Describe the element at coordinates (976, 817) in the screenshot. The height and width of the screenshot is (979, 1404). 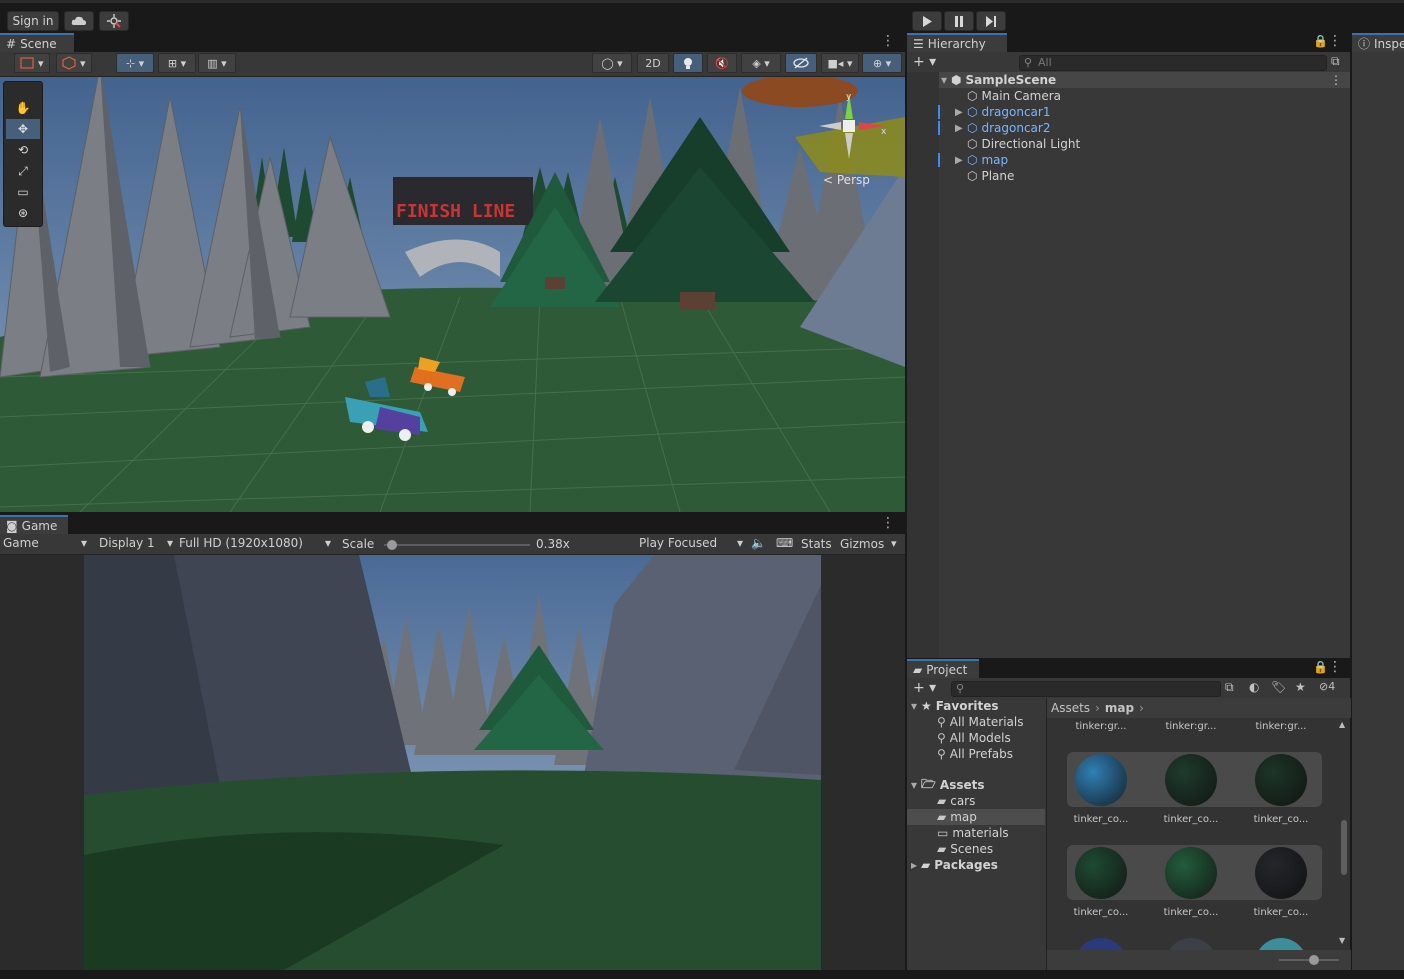
I see `folder-item: ▰ map` at that location.